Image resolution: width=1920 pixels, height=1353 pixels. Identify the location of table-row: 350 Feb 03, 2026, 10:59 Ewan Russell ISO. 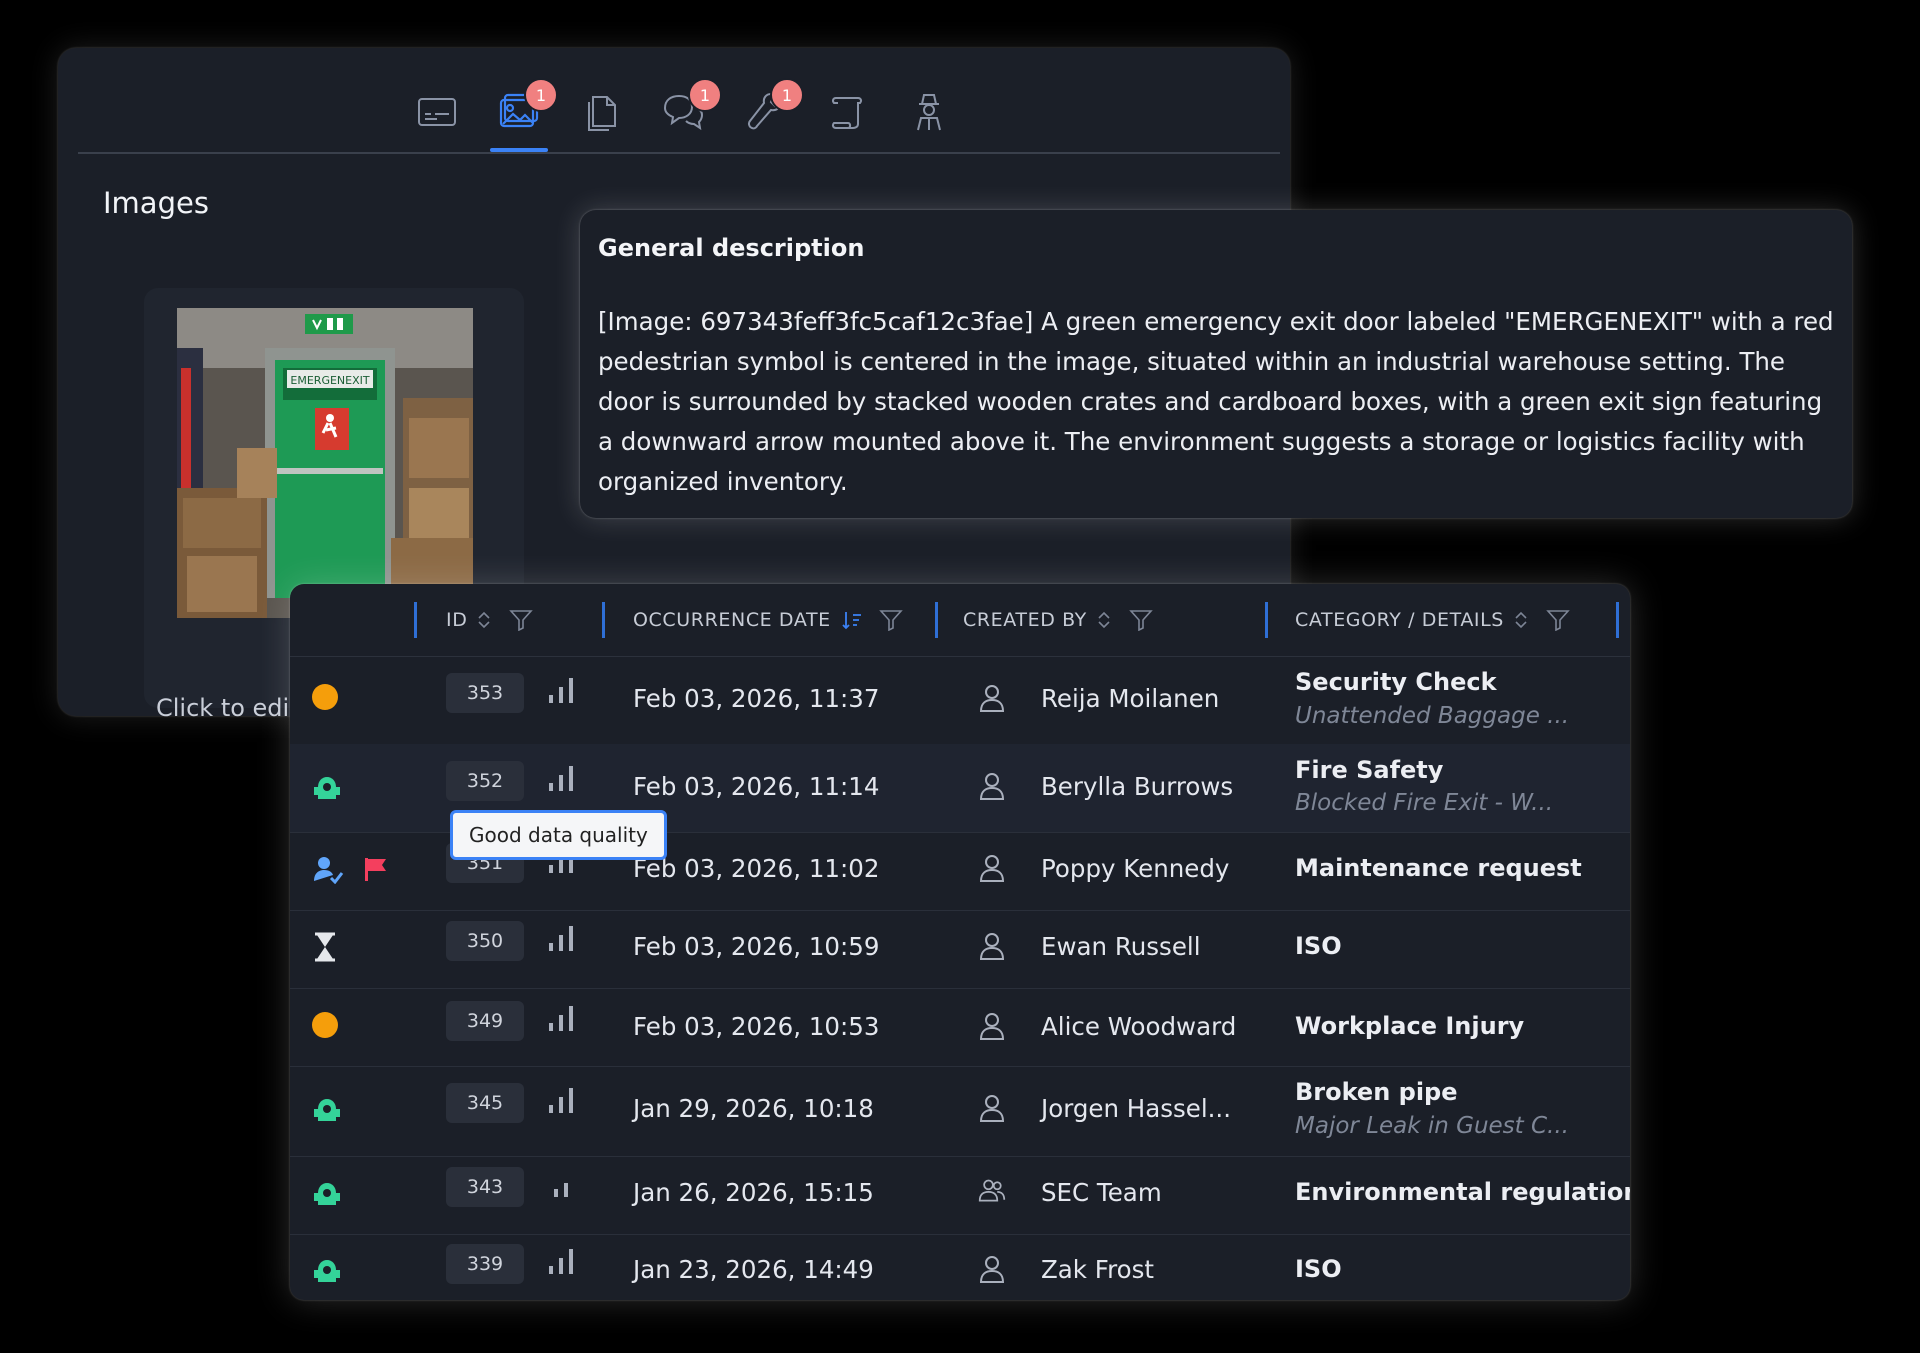
(960, 949).